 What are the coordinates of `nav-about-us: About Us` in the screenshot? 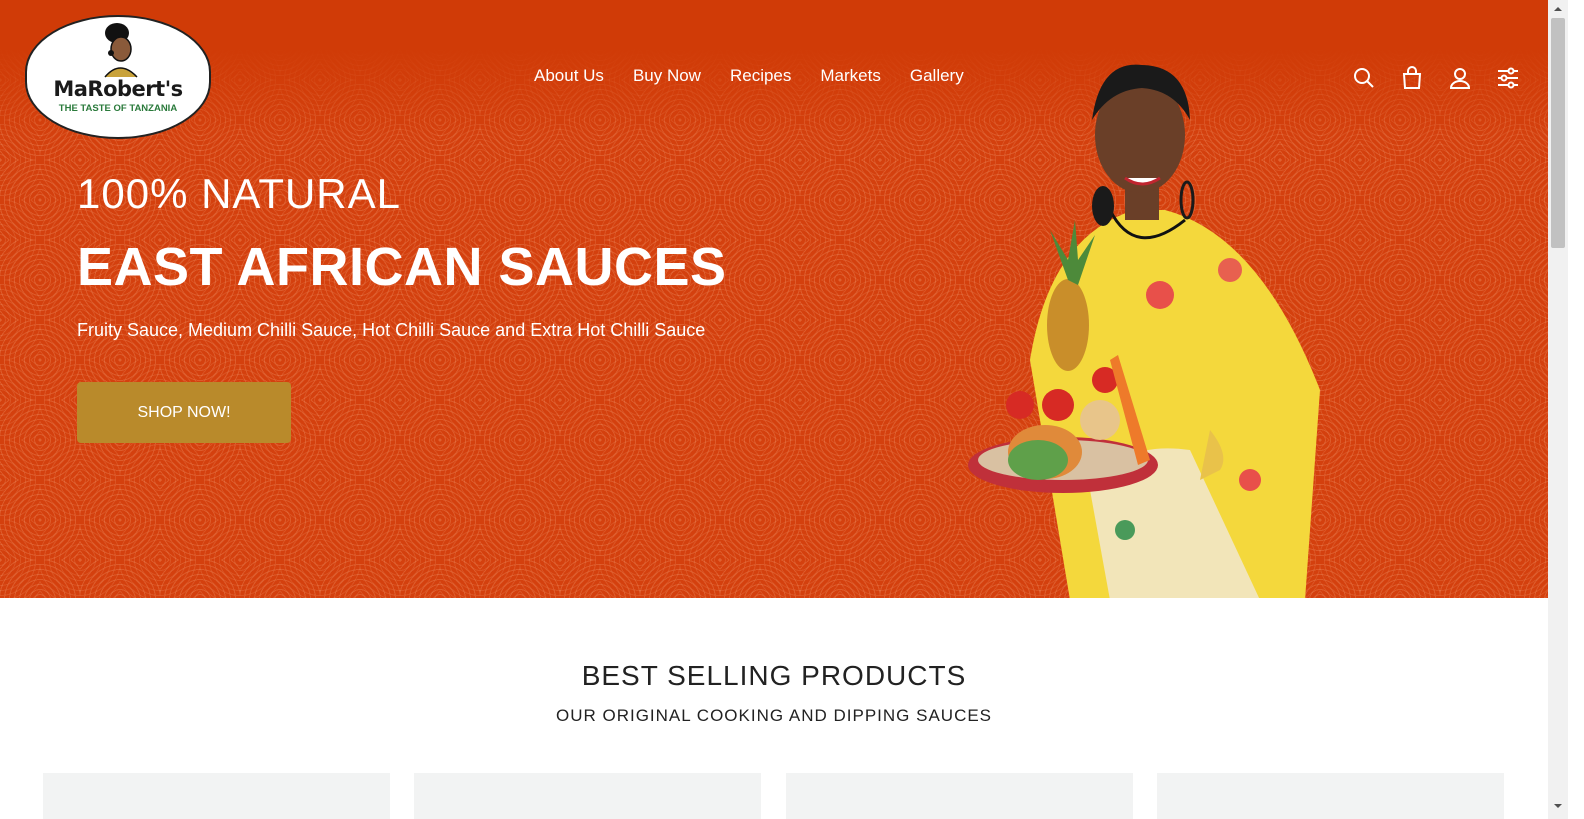 It's located at (569, 76).